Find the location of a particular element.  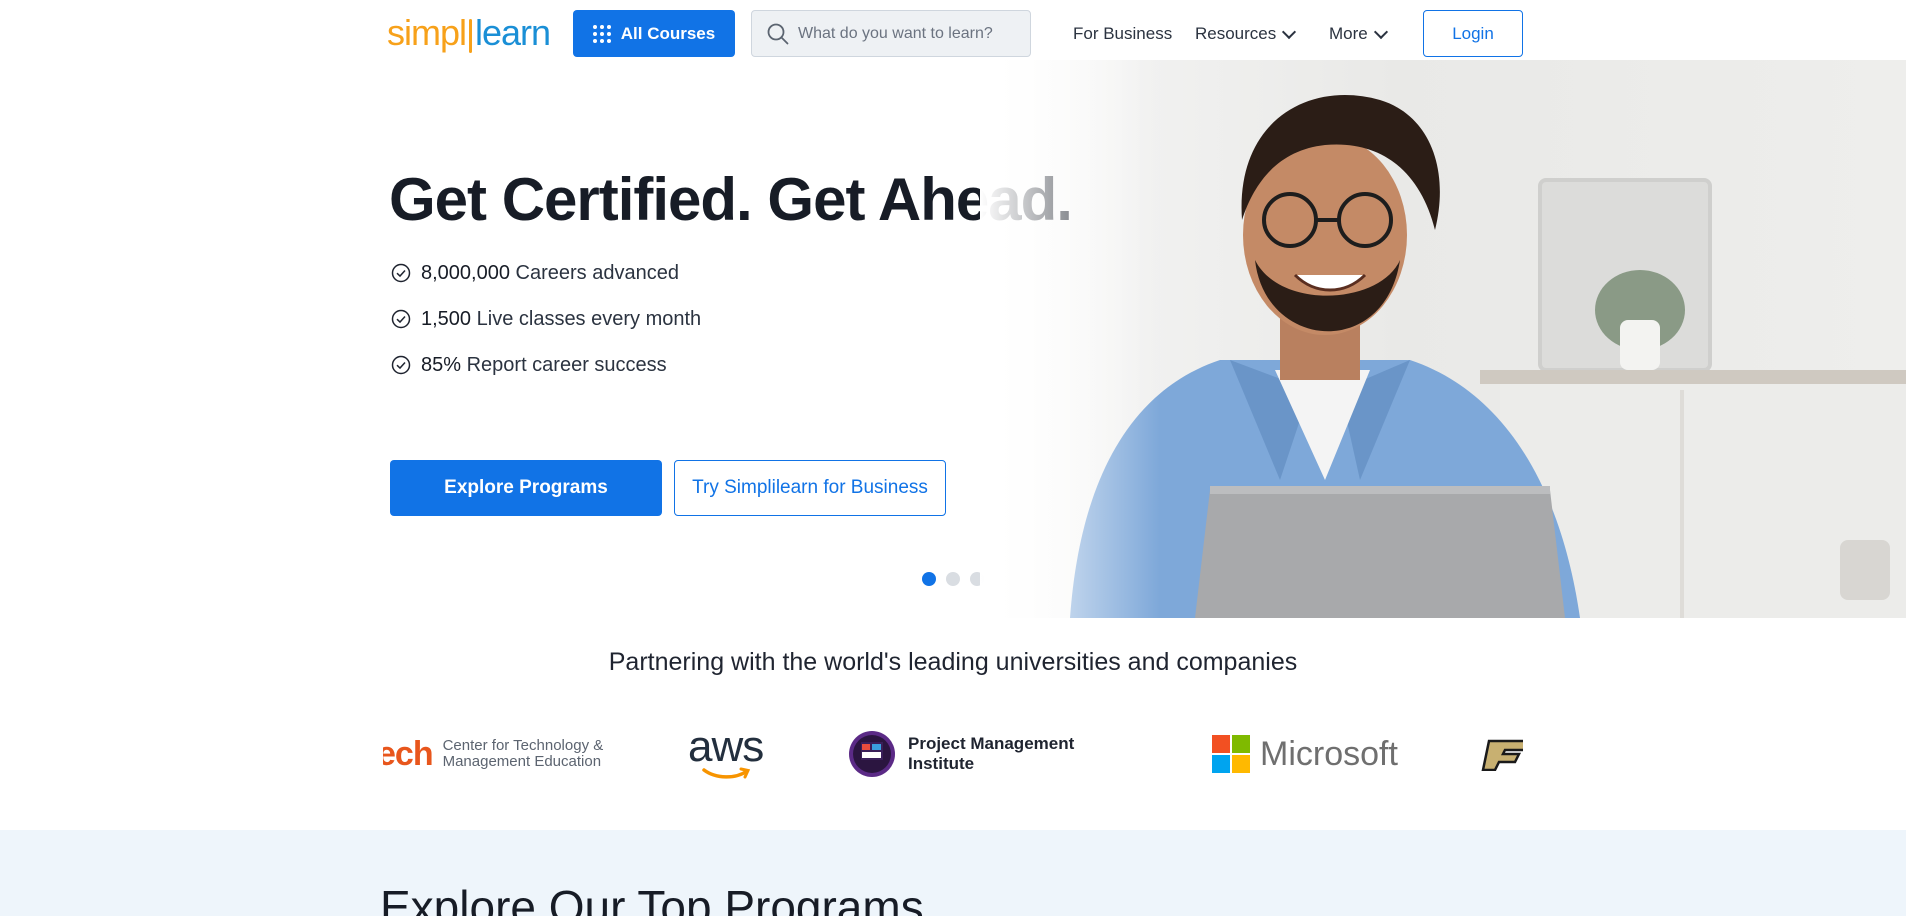

search-icon is located at coordinates (778, 33).